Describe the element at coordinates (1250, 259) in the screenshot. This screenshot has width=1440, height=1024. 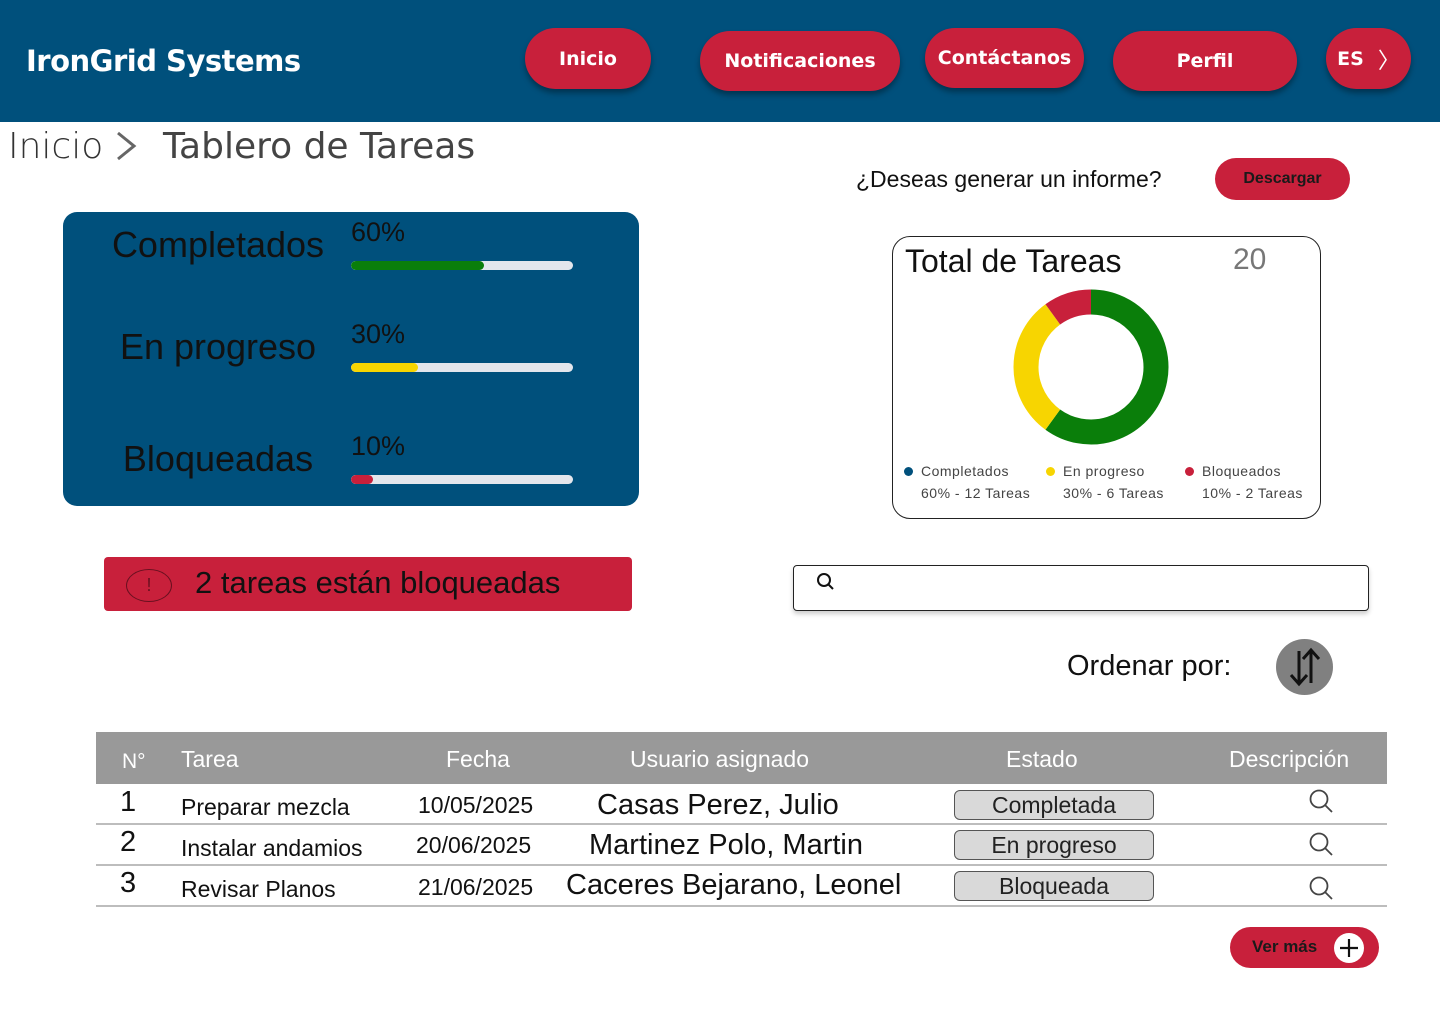
I see `summary-total: 20` at that location.